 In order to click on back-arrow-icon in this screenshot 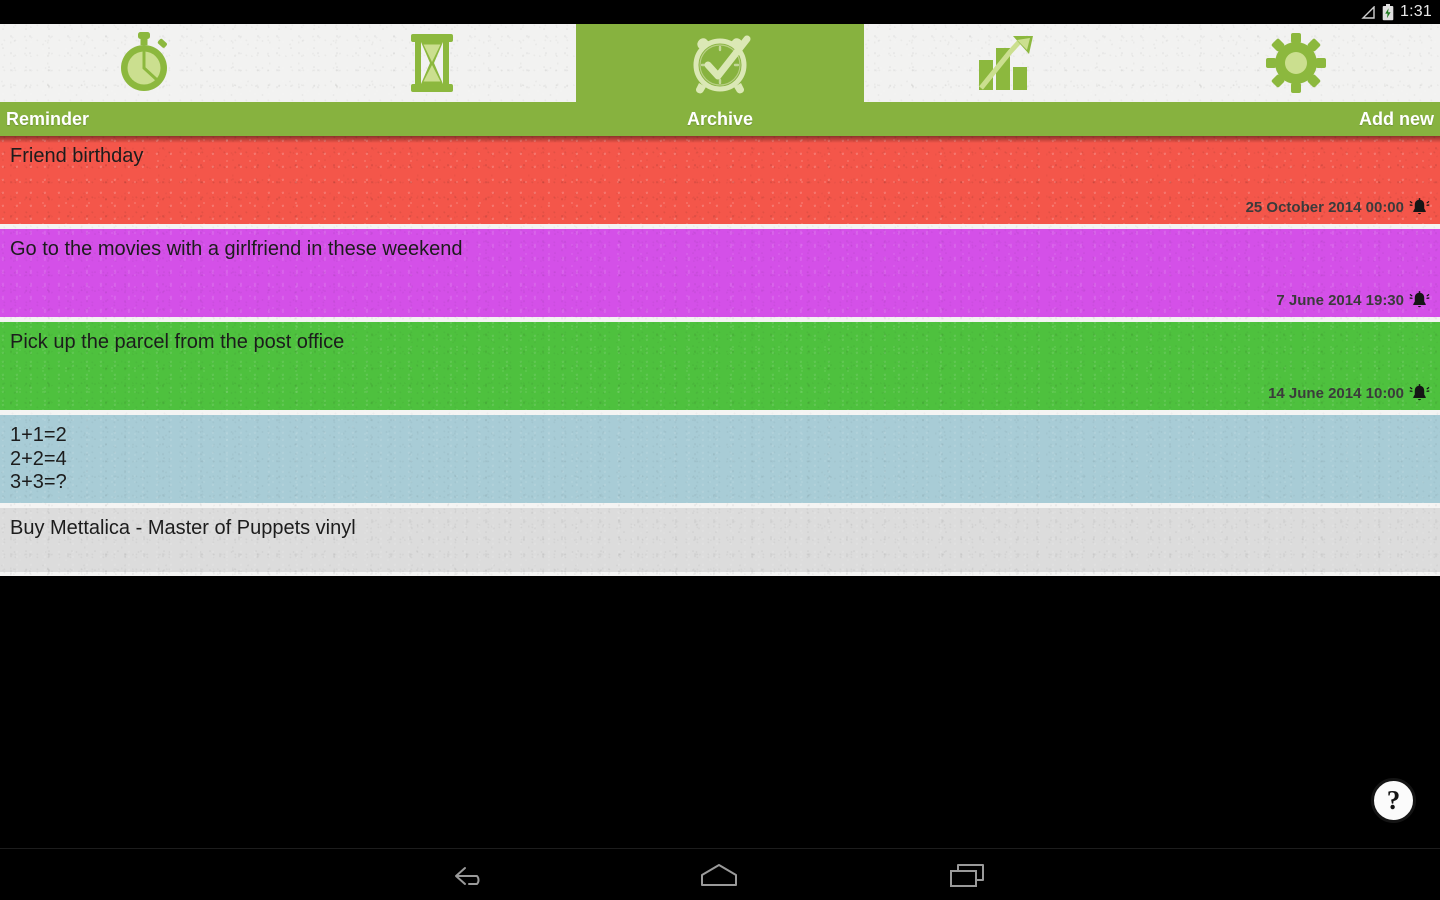, I will do `click(471, 875)`.